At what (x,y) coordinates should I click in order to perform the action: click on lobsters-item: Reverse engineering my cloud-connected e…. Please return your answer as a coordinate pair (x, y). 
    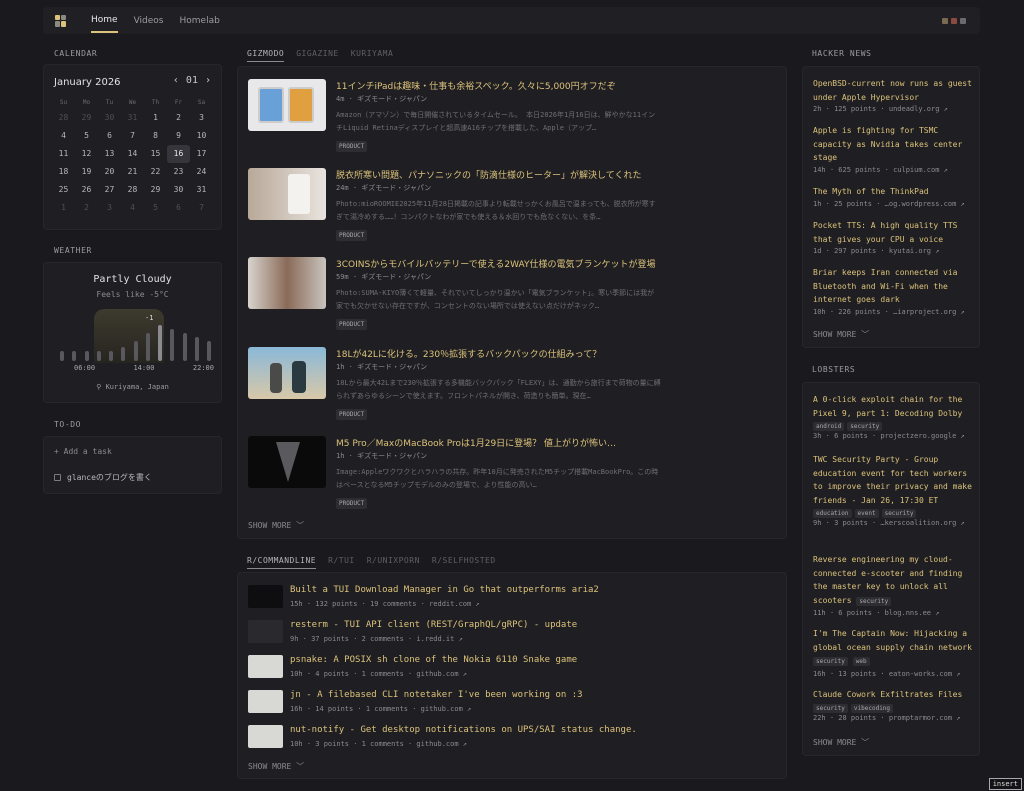
    Looking at the image, I should click on (893, 585).